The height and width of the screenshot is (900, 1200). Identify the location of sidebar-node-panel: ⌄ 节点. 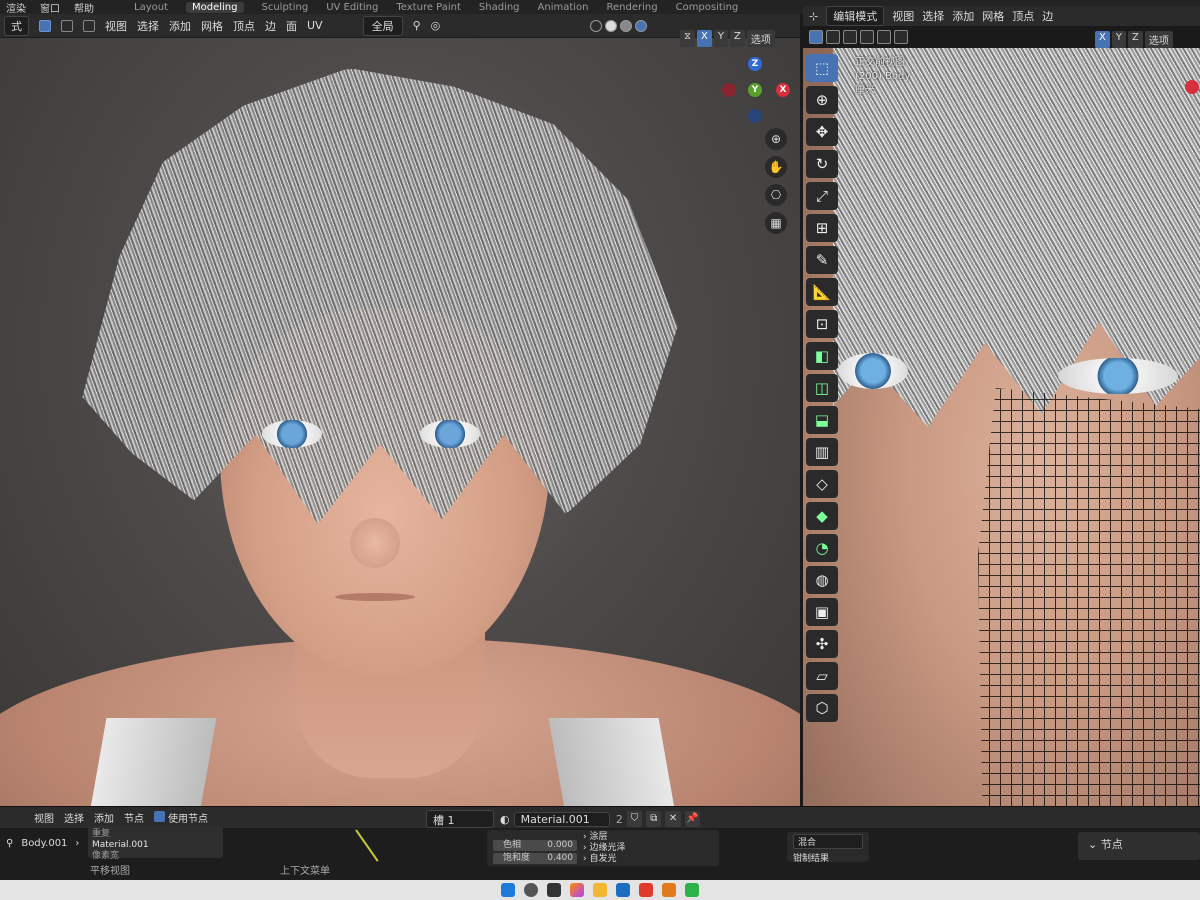
(1139, 846).